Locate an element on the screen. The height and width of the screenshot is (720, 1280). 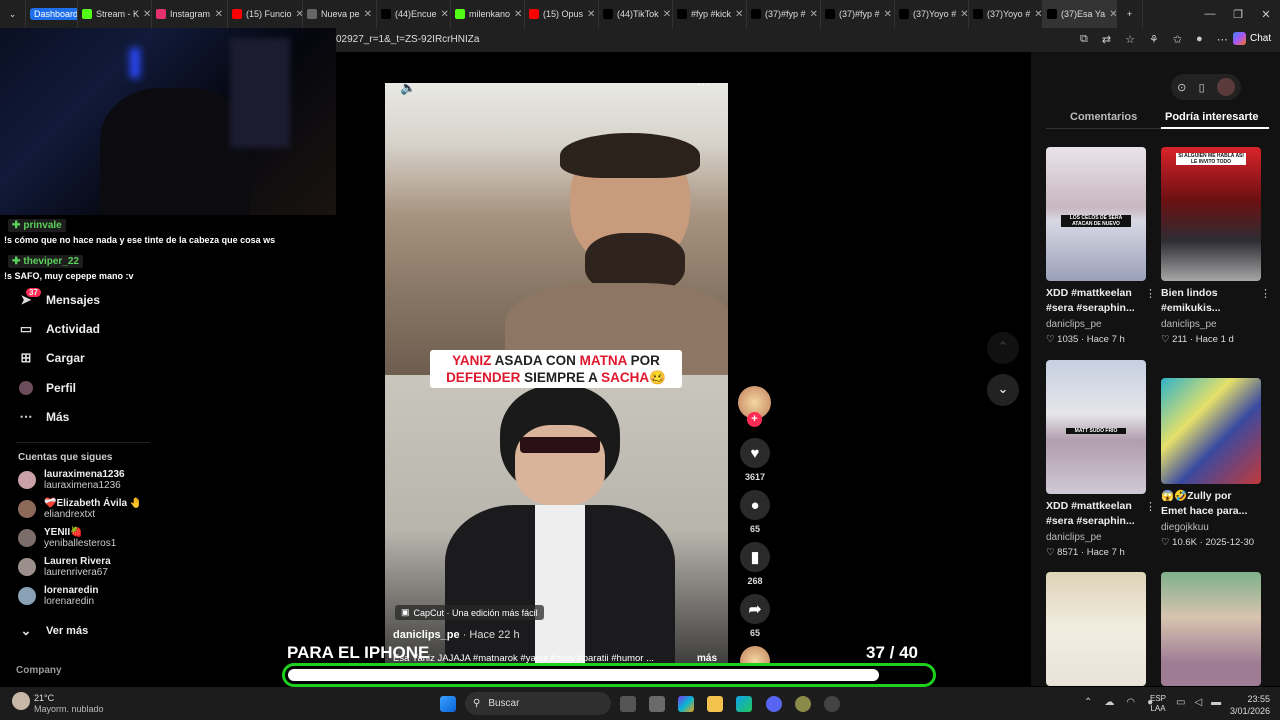
profile-icon: ● is located at coordinates (1199, 39).